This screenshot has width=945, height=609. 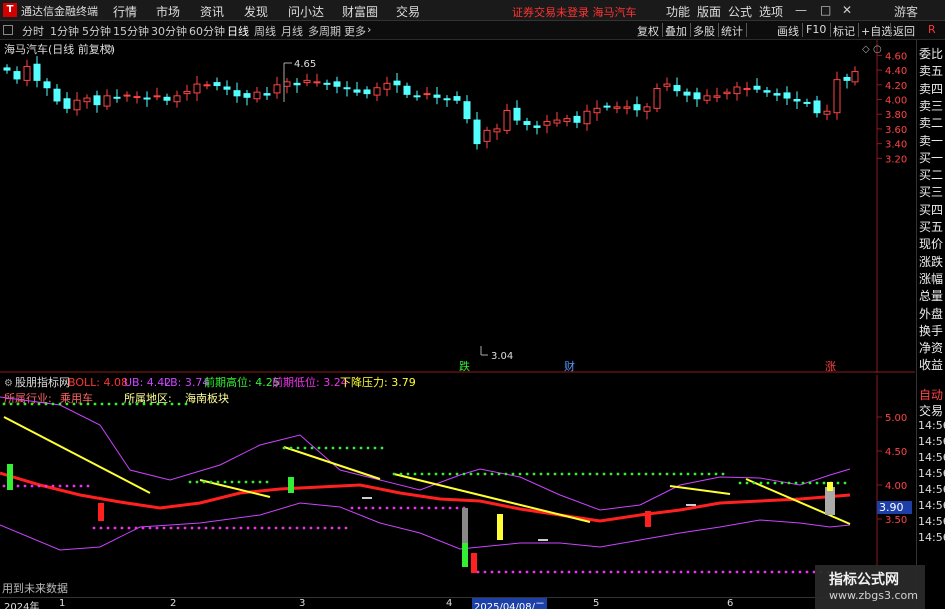 I want to click on overlay-button: 叠加, so click(x=676, y=31).